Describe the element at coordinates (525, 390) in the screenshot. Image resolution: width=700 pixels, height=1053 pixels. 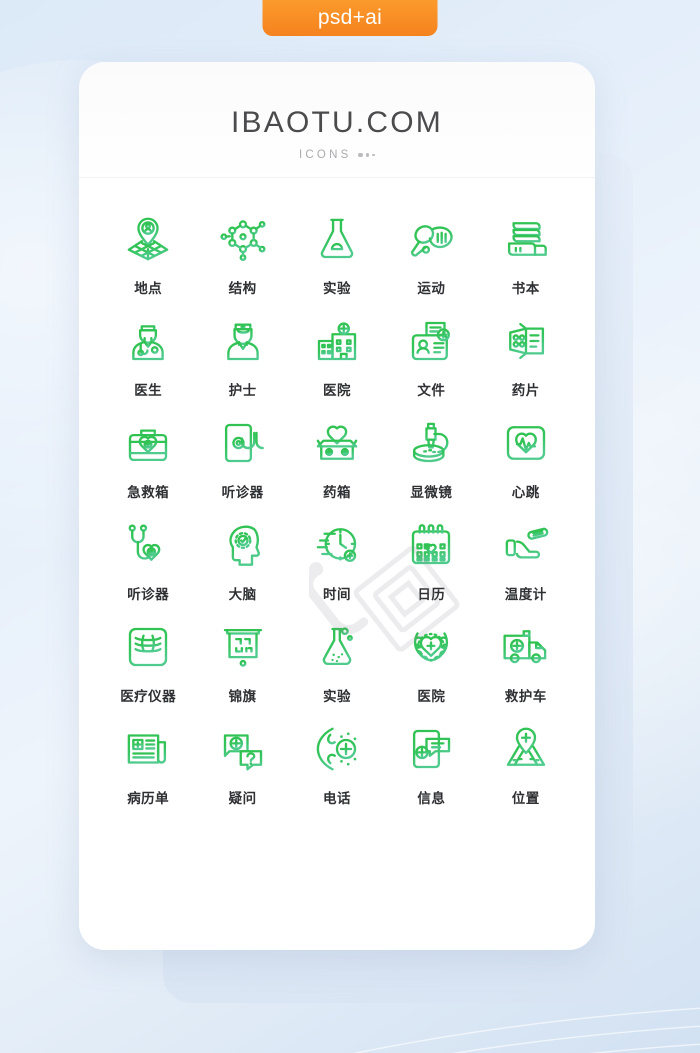
I see `icon-label: 药片` at that location.